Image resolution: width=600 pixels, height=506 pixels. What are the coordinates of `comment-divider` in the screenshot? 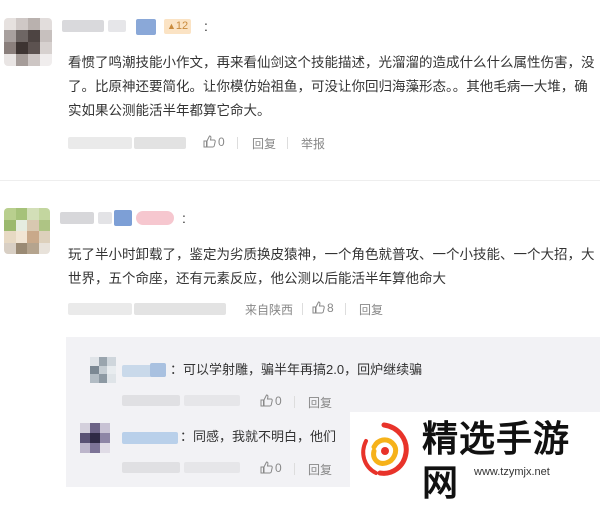 It's located at (300, 180).